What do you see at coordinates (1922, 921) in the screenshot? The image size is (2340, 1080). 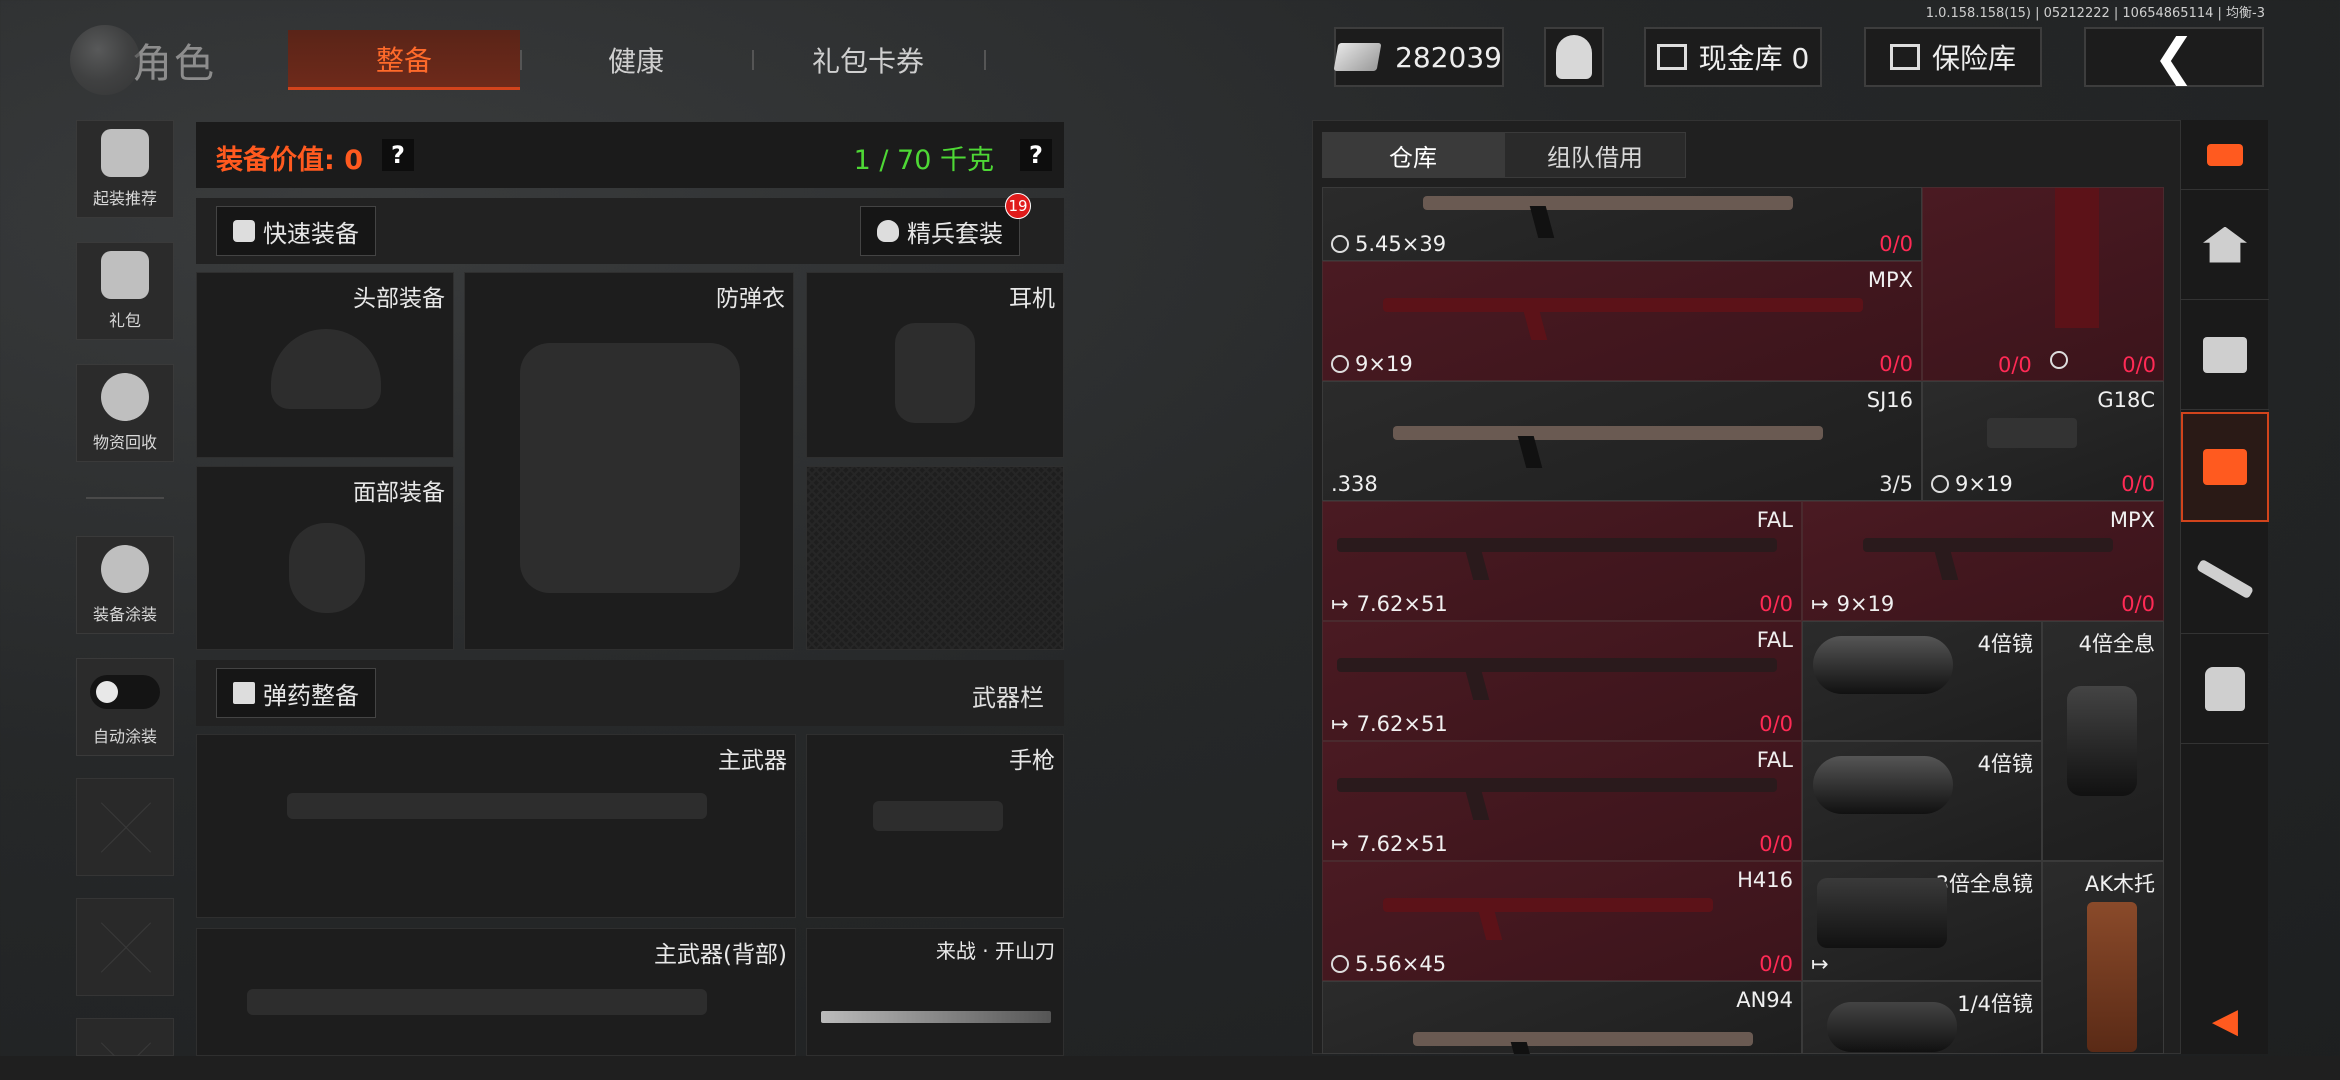 I see `inventory-item: 3倍全息镜 ↦` at bounding box center [1922, 921].